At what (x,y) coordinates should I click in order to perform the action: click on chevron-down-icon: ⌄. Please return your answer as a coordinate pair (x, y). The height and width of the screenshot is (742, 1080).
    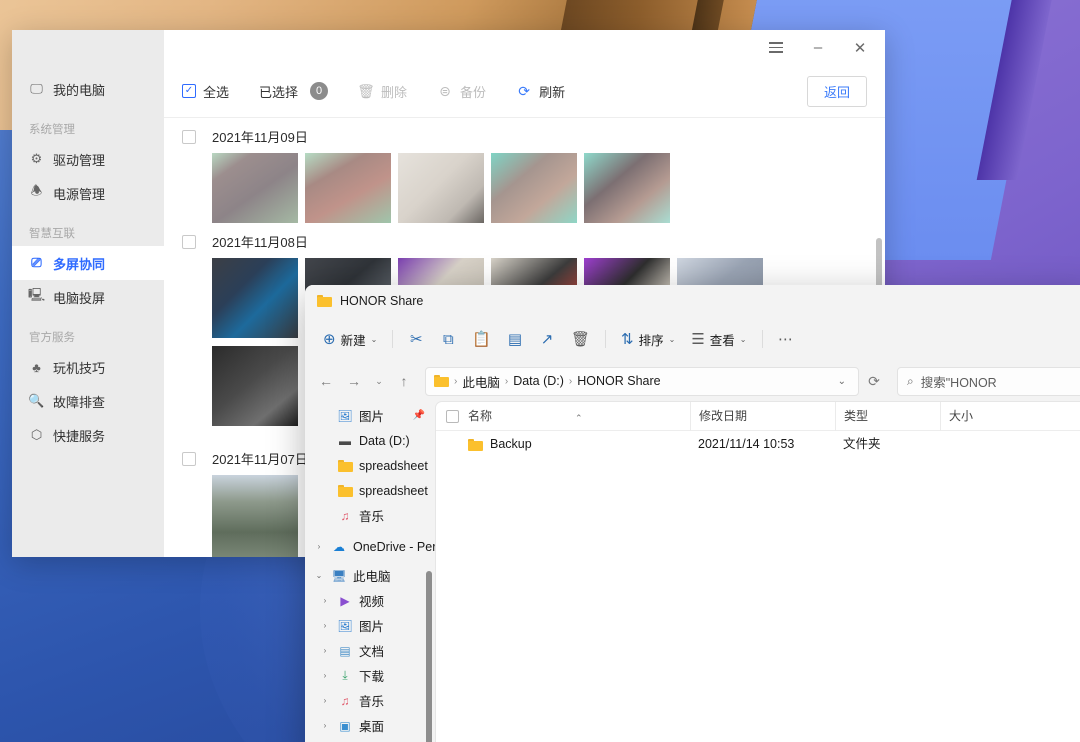
    Looking at the image, I should click on (842, 381).